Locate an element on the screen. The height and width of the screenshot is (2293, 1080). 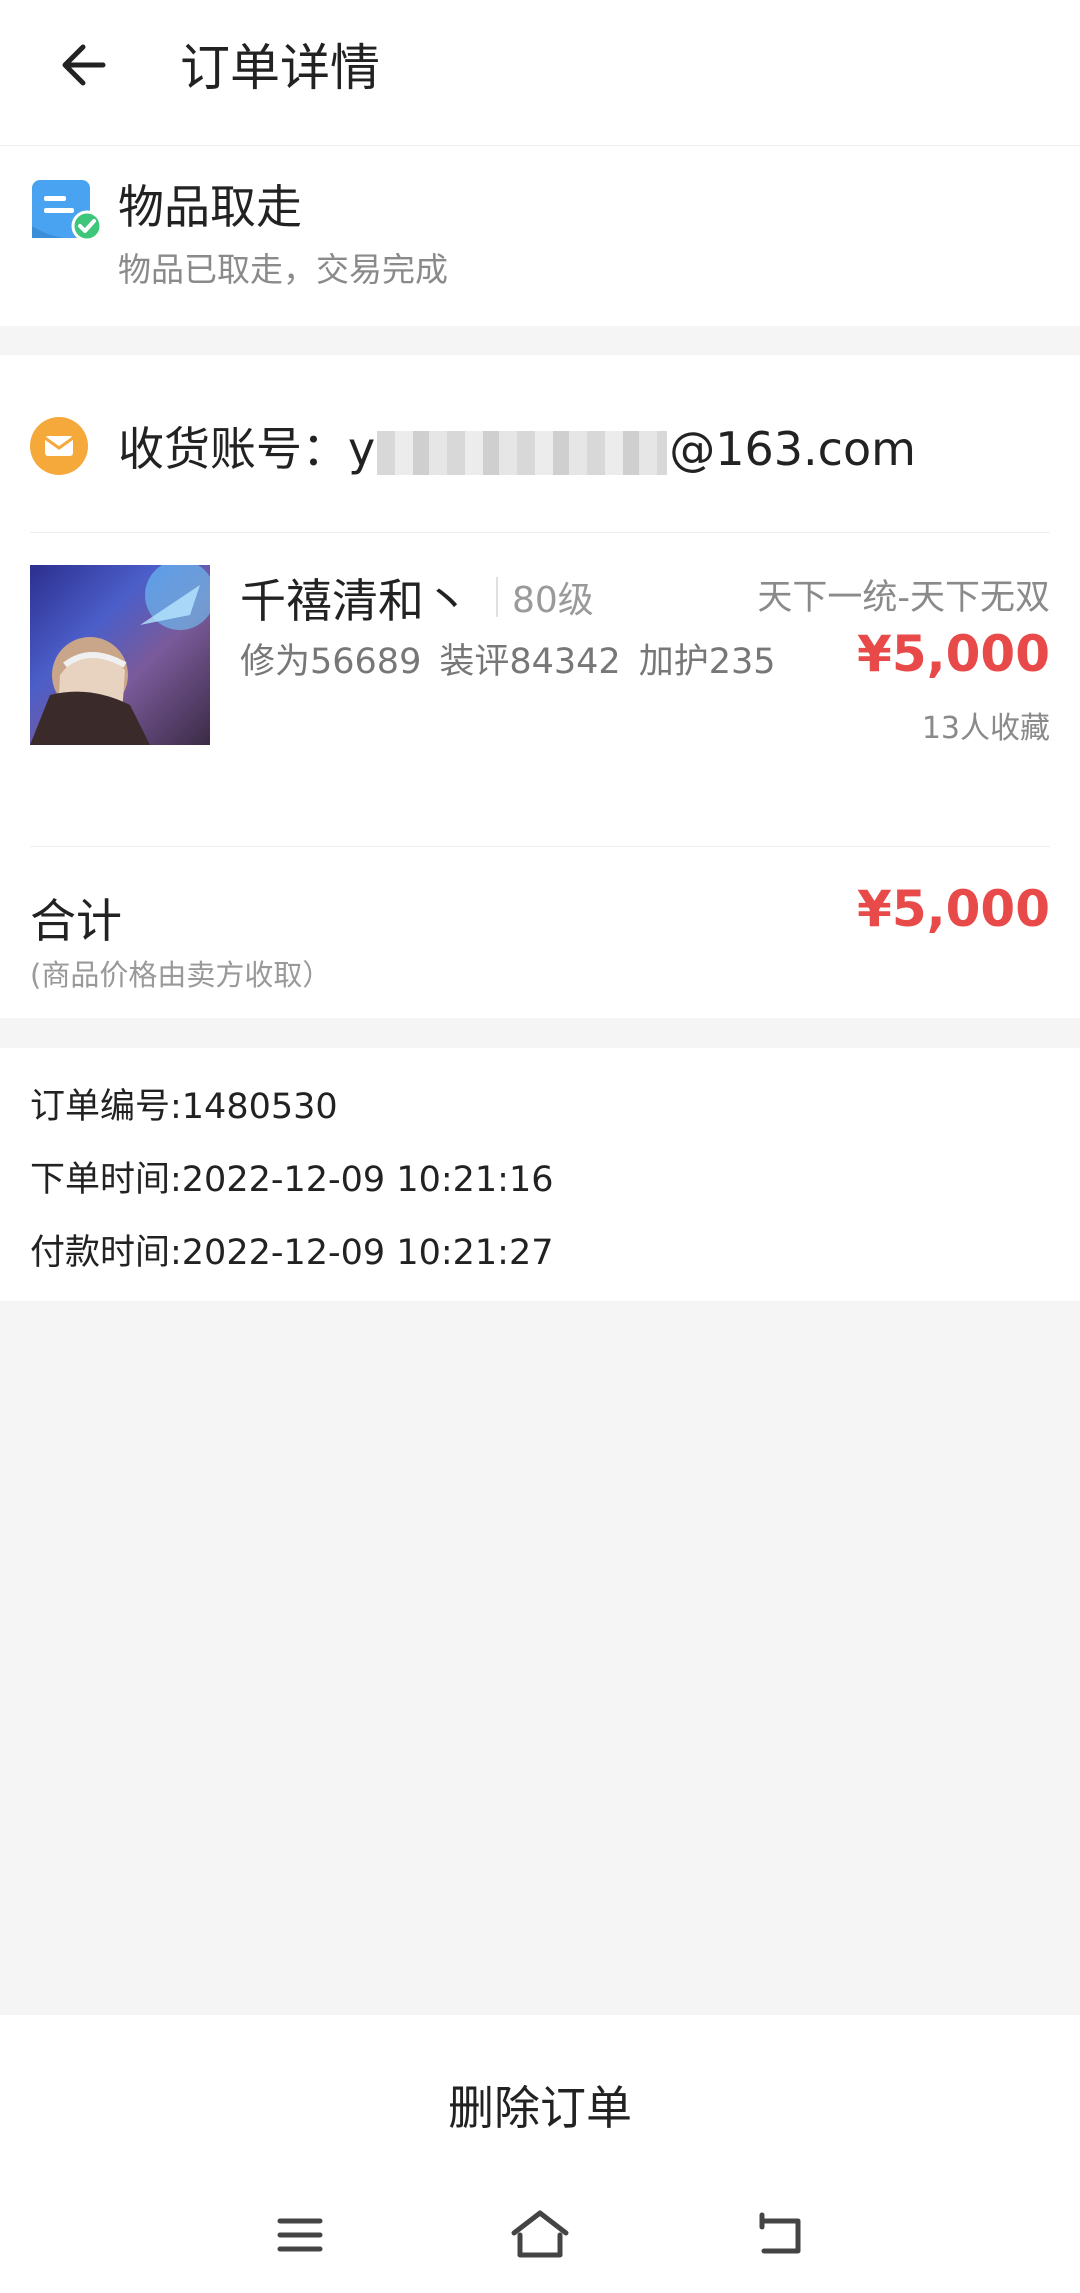
status-subtitle: 物品已取走，交易完成 is located at coordinates (283, 269).